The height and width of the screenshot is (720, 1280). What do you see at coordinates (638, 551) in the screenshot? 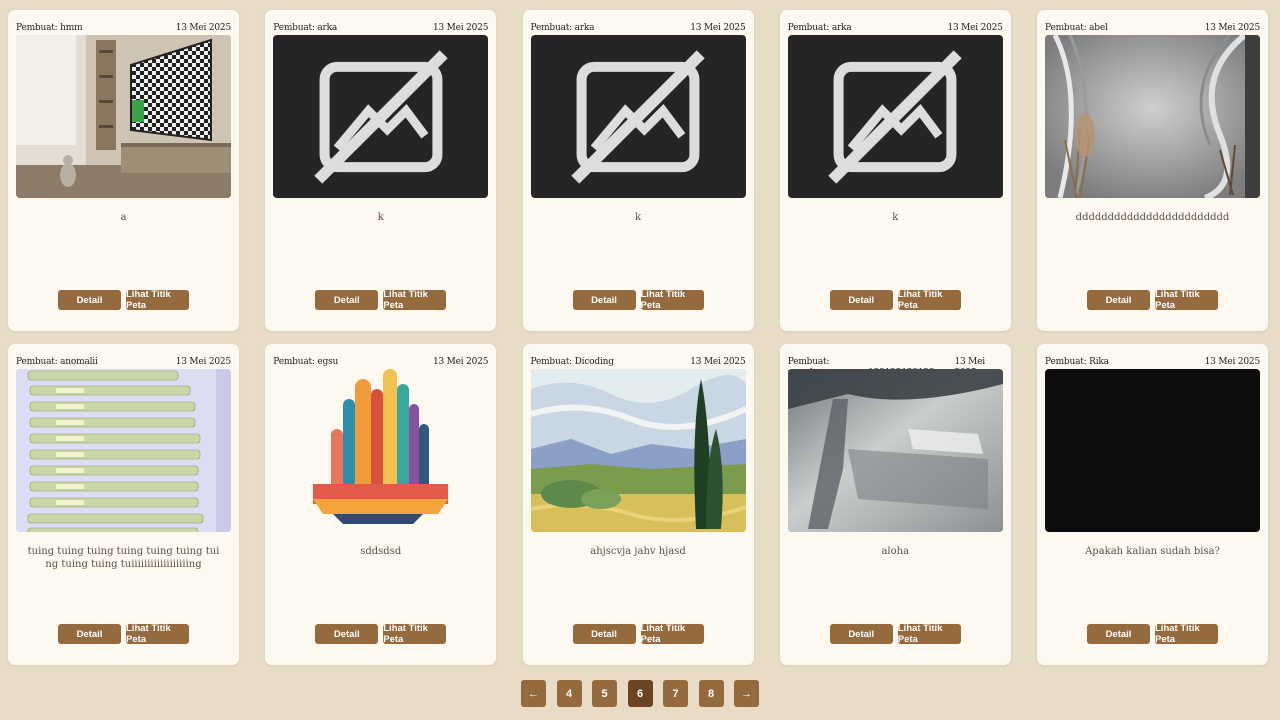
I see `card-description: ahjscvja jahv hjasd` at bounding box center [638, 551].